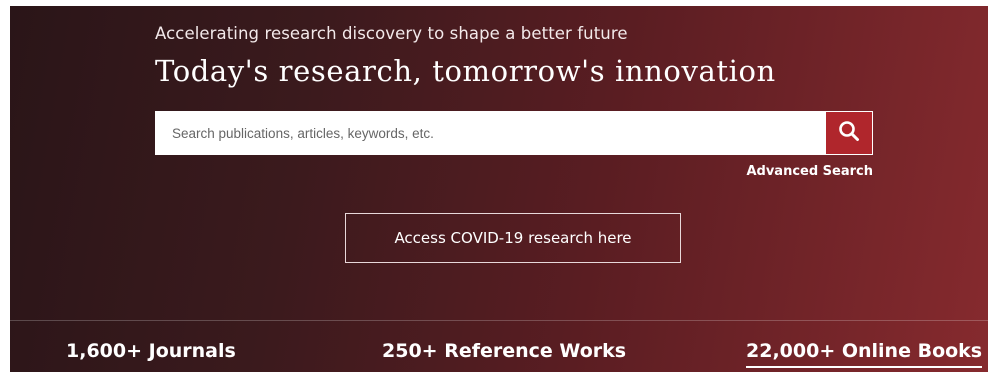 The width and height of the screenshot is (988, 372). Describe the element at coordinates (494, 3) in the screenshot. I see `top-edge` at that location.